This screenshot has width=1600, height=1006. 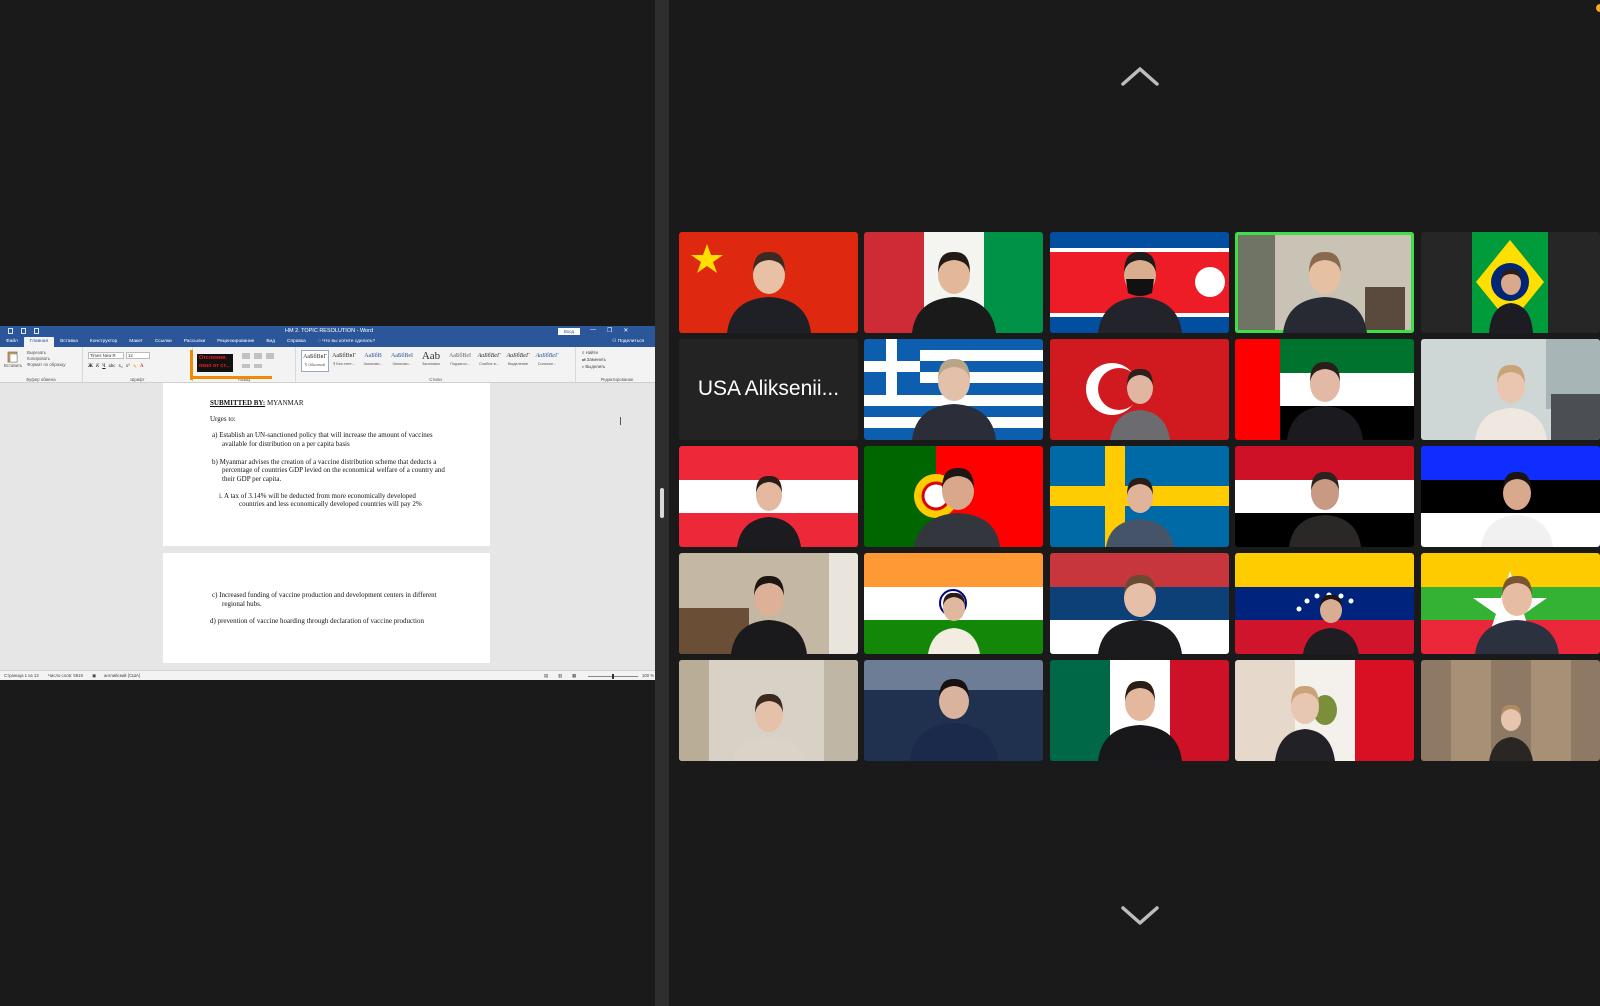 What do you see at coordinates (138, 355) in the screenshot?
I see `font-size-select: 12` at bounding box center [138, 355].